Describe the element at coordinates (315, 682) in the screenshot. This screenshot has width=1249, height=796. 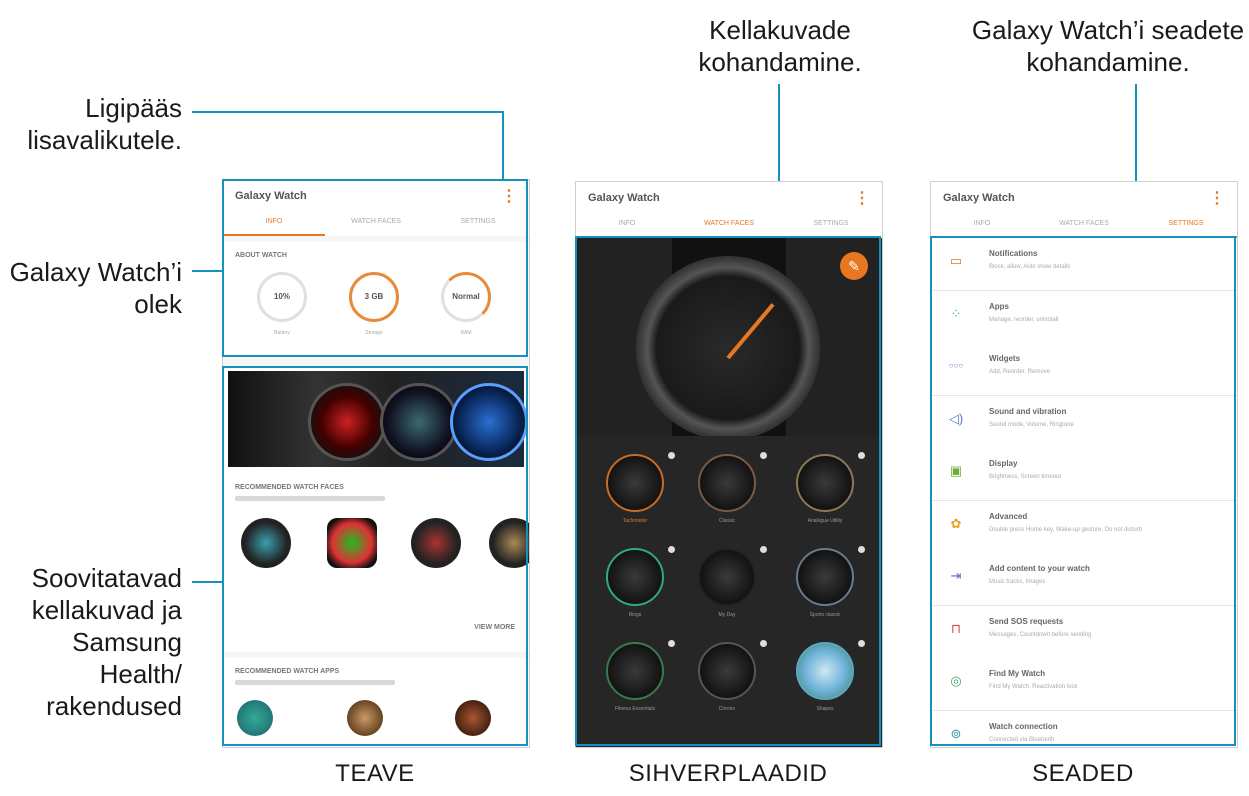
I see `section-subtitle` at that location.